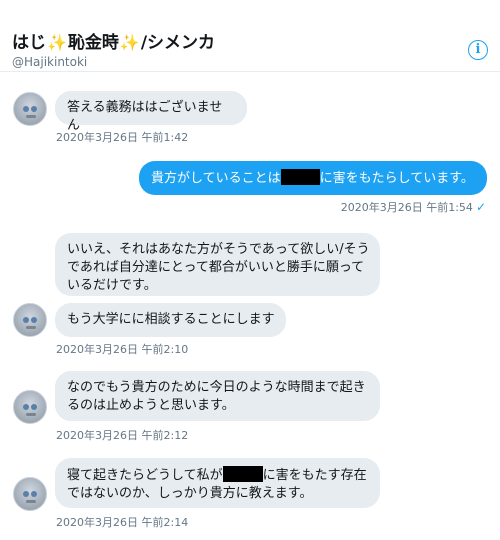  I want to click on message-line: るのは止めようと思います。, so click(151, 405).